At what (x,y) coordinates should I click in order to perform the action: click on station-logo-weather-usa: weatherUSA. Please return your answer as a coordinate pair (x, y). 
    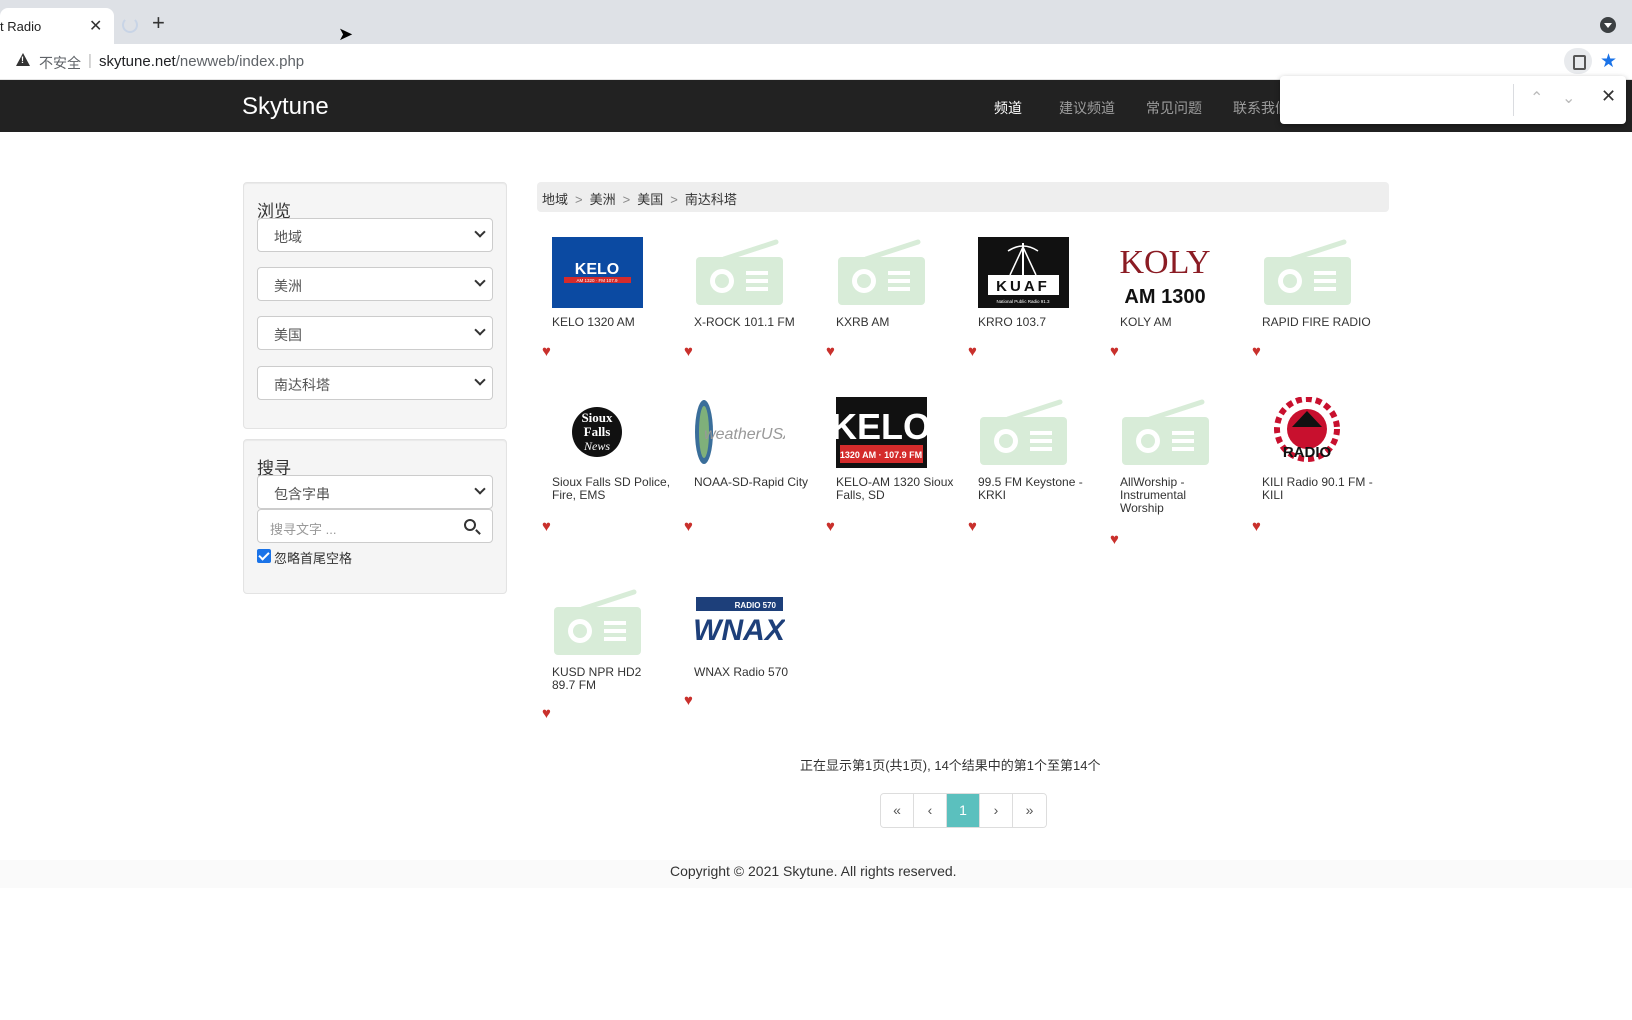
    Looking at the image, I should click on (739, 432).